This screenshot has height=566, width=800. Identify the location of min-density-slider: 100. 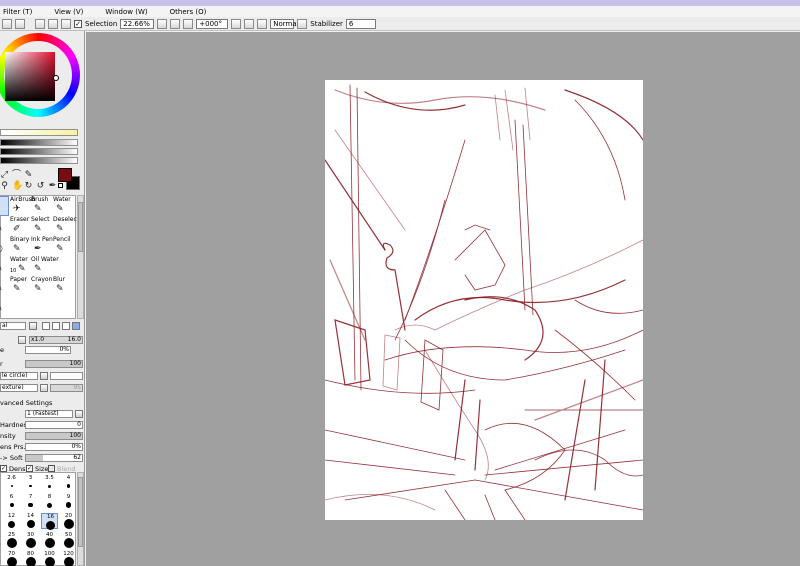
(54, 436).